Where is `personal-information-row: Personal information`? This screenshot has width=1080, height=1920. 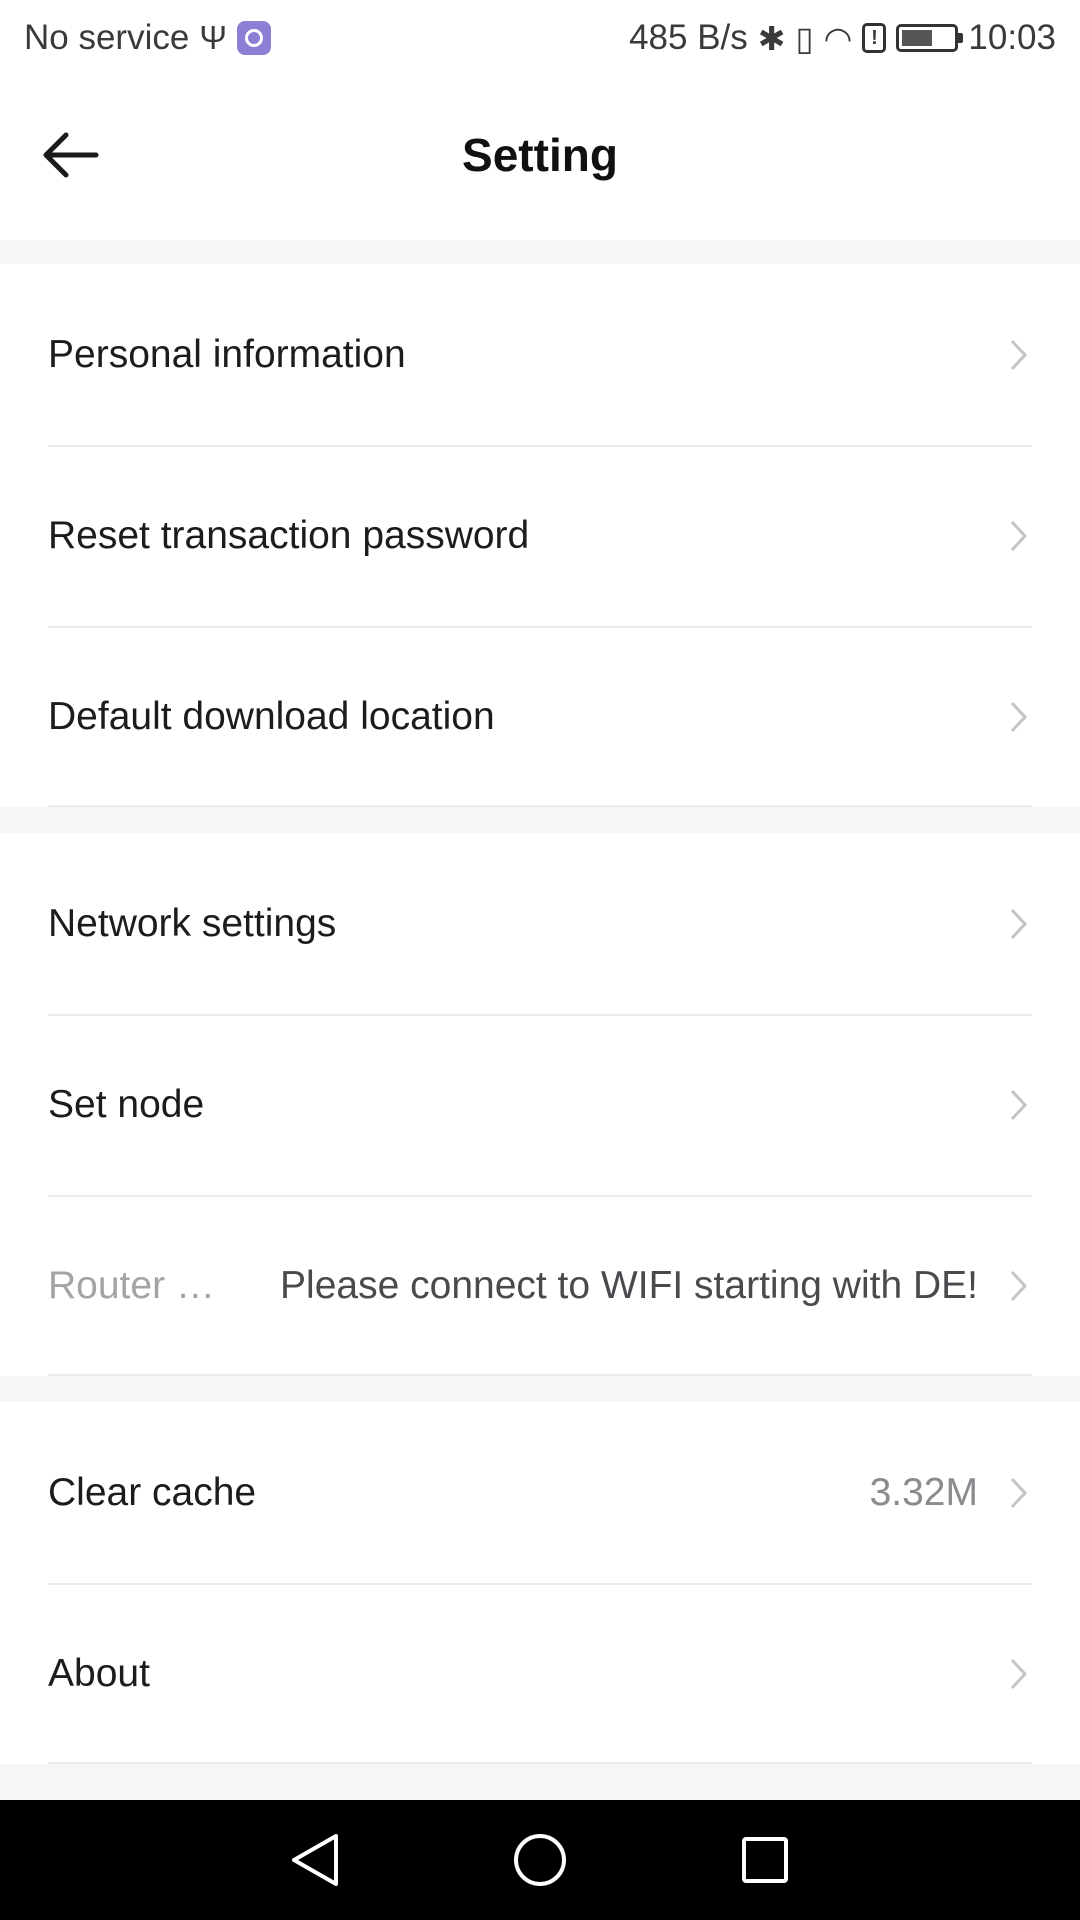 personal-information-row: Personal information is located at coordinates (540, 354).